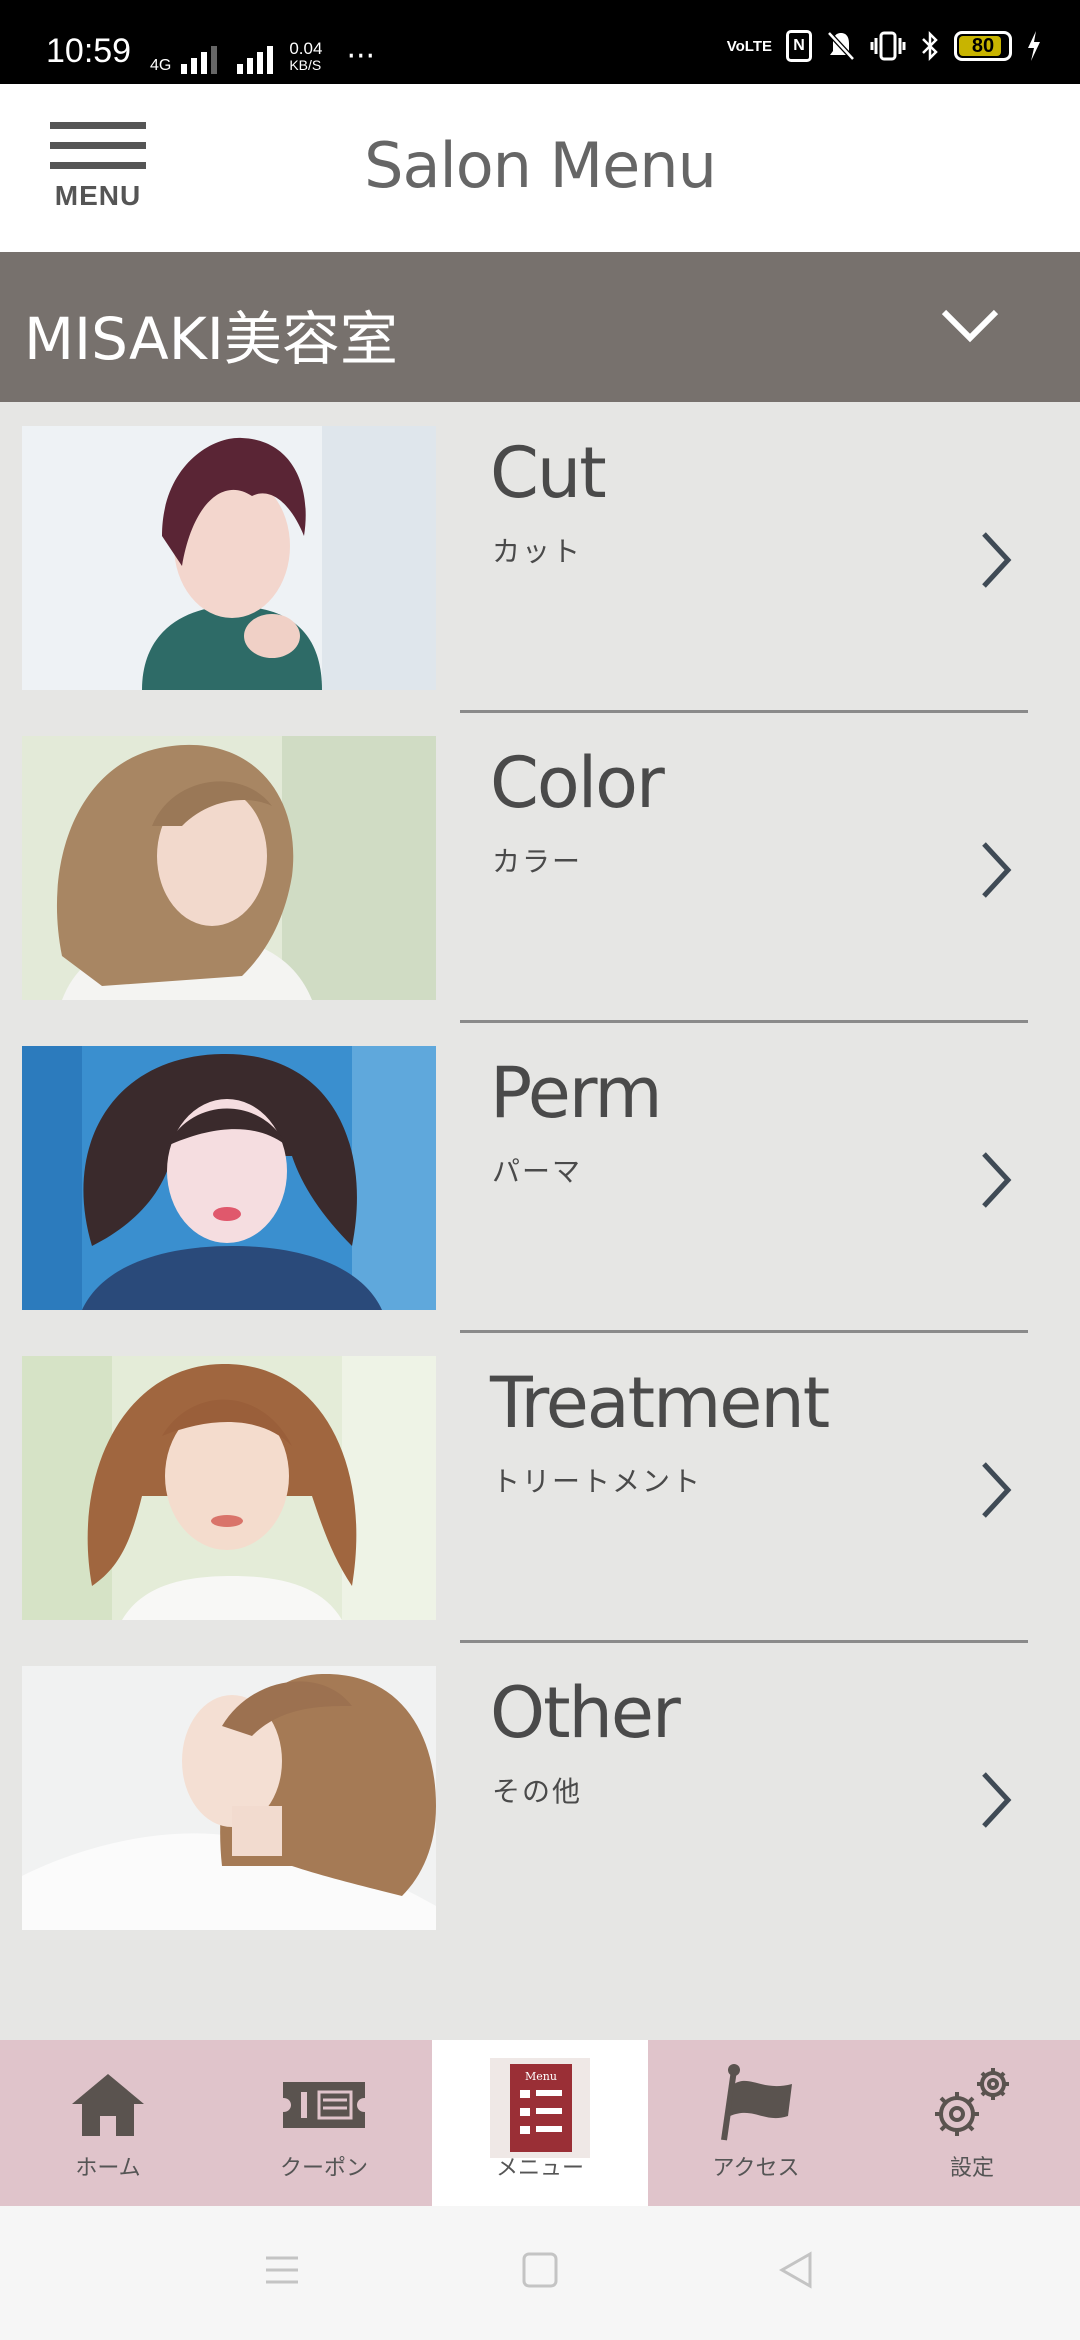 The width and height of the screenshot is (1080, 2340). I want to click on menu-item-subtitle: カラー, so click(537, 861).